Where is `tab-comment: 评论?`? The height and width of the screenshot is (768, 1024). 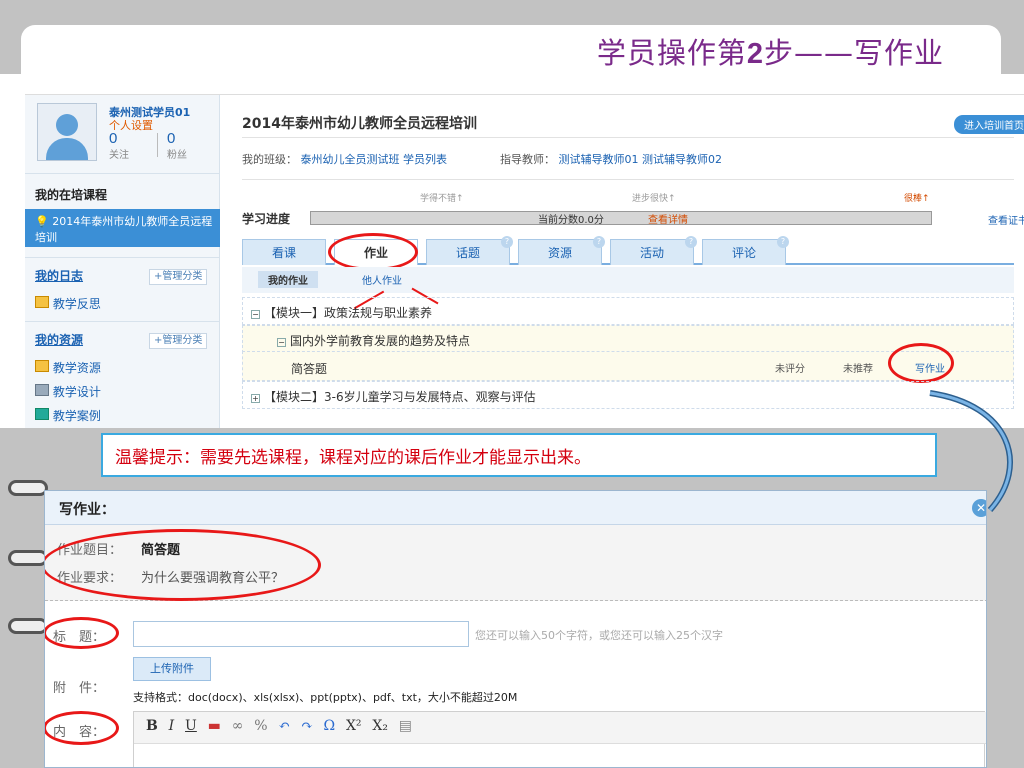 tab-comment: 评论? is located at coordinates (745, 250).